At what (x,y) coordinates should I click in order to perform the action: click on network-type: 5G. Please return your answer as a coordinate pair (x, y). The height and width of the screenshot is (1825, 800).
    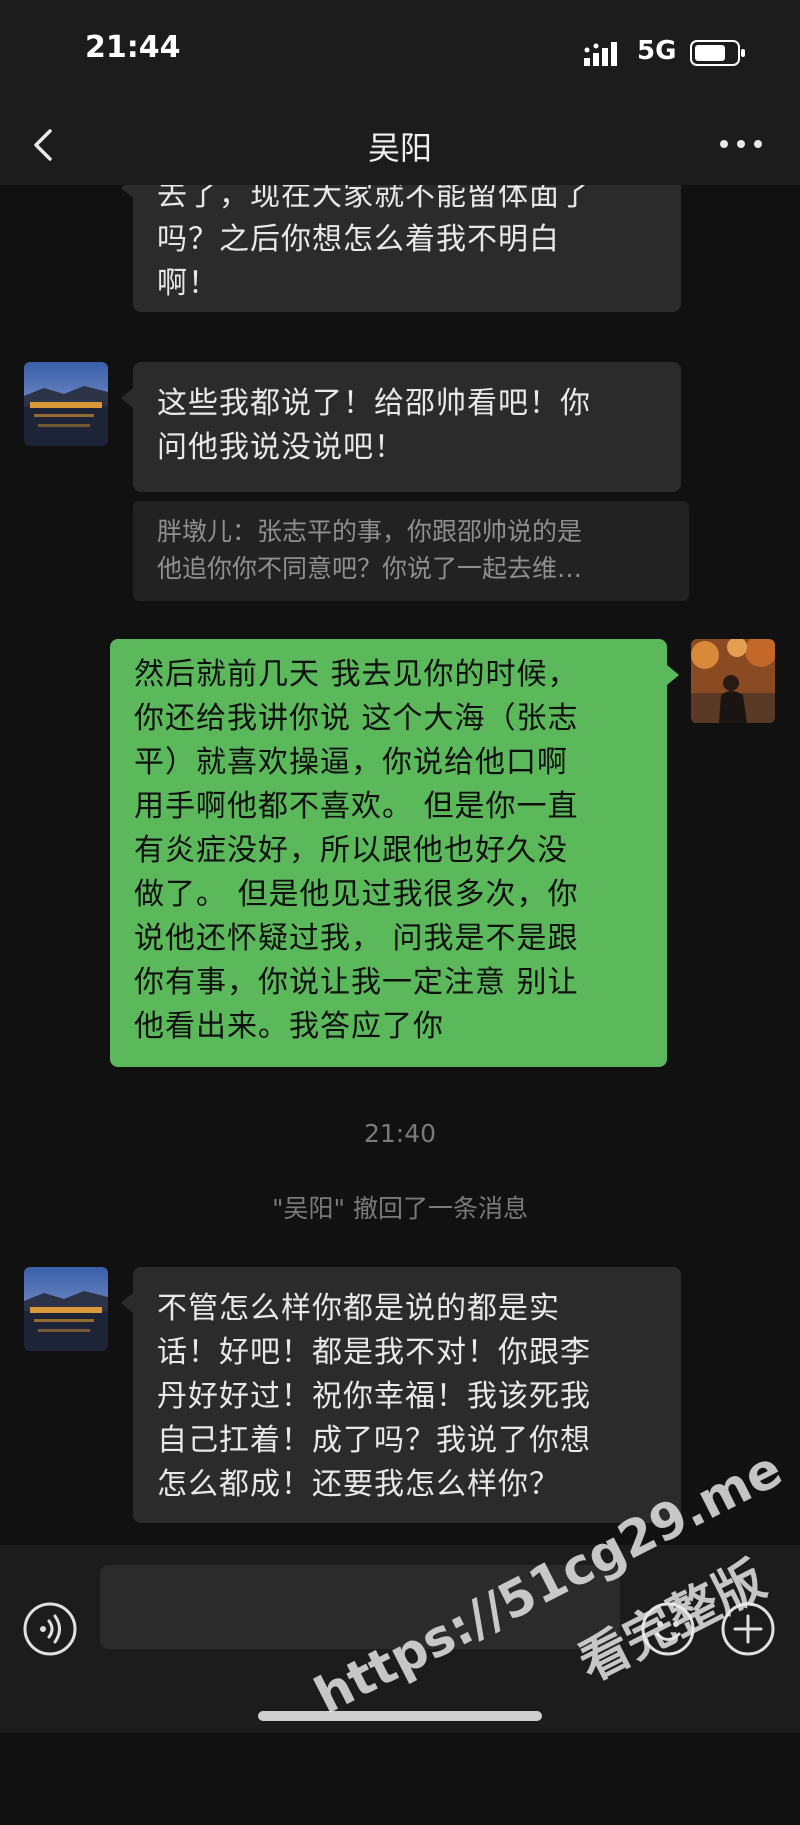
    Looking at the image, I should click on (657, 51).